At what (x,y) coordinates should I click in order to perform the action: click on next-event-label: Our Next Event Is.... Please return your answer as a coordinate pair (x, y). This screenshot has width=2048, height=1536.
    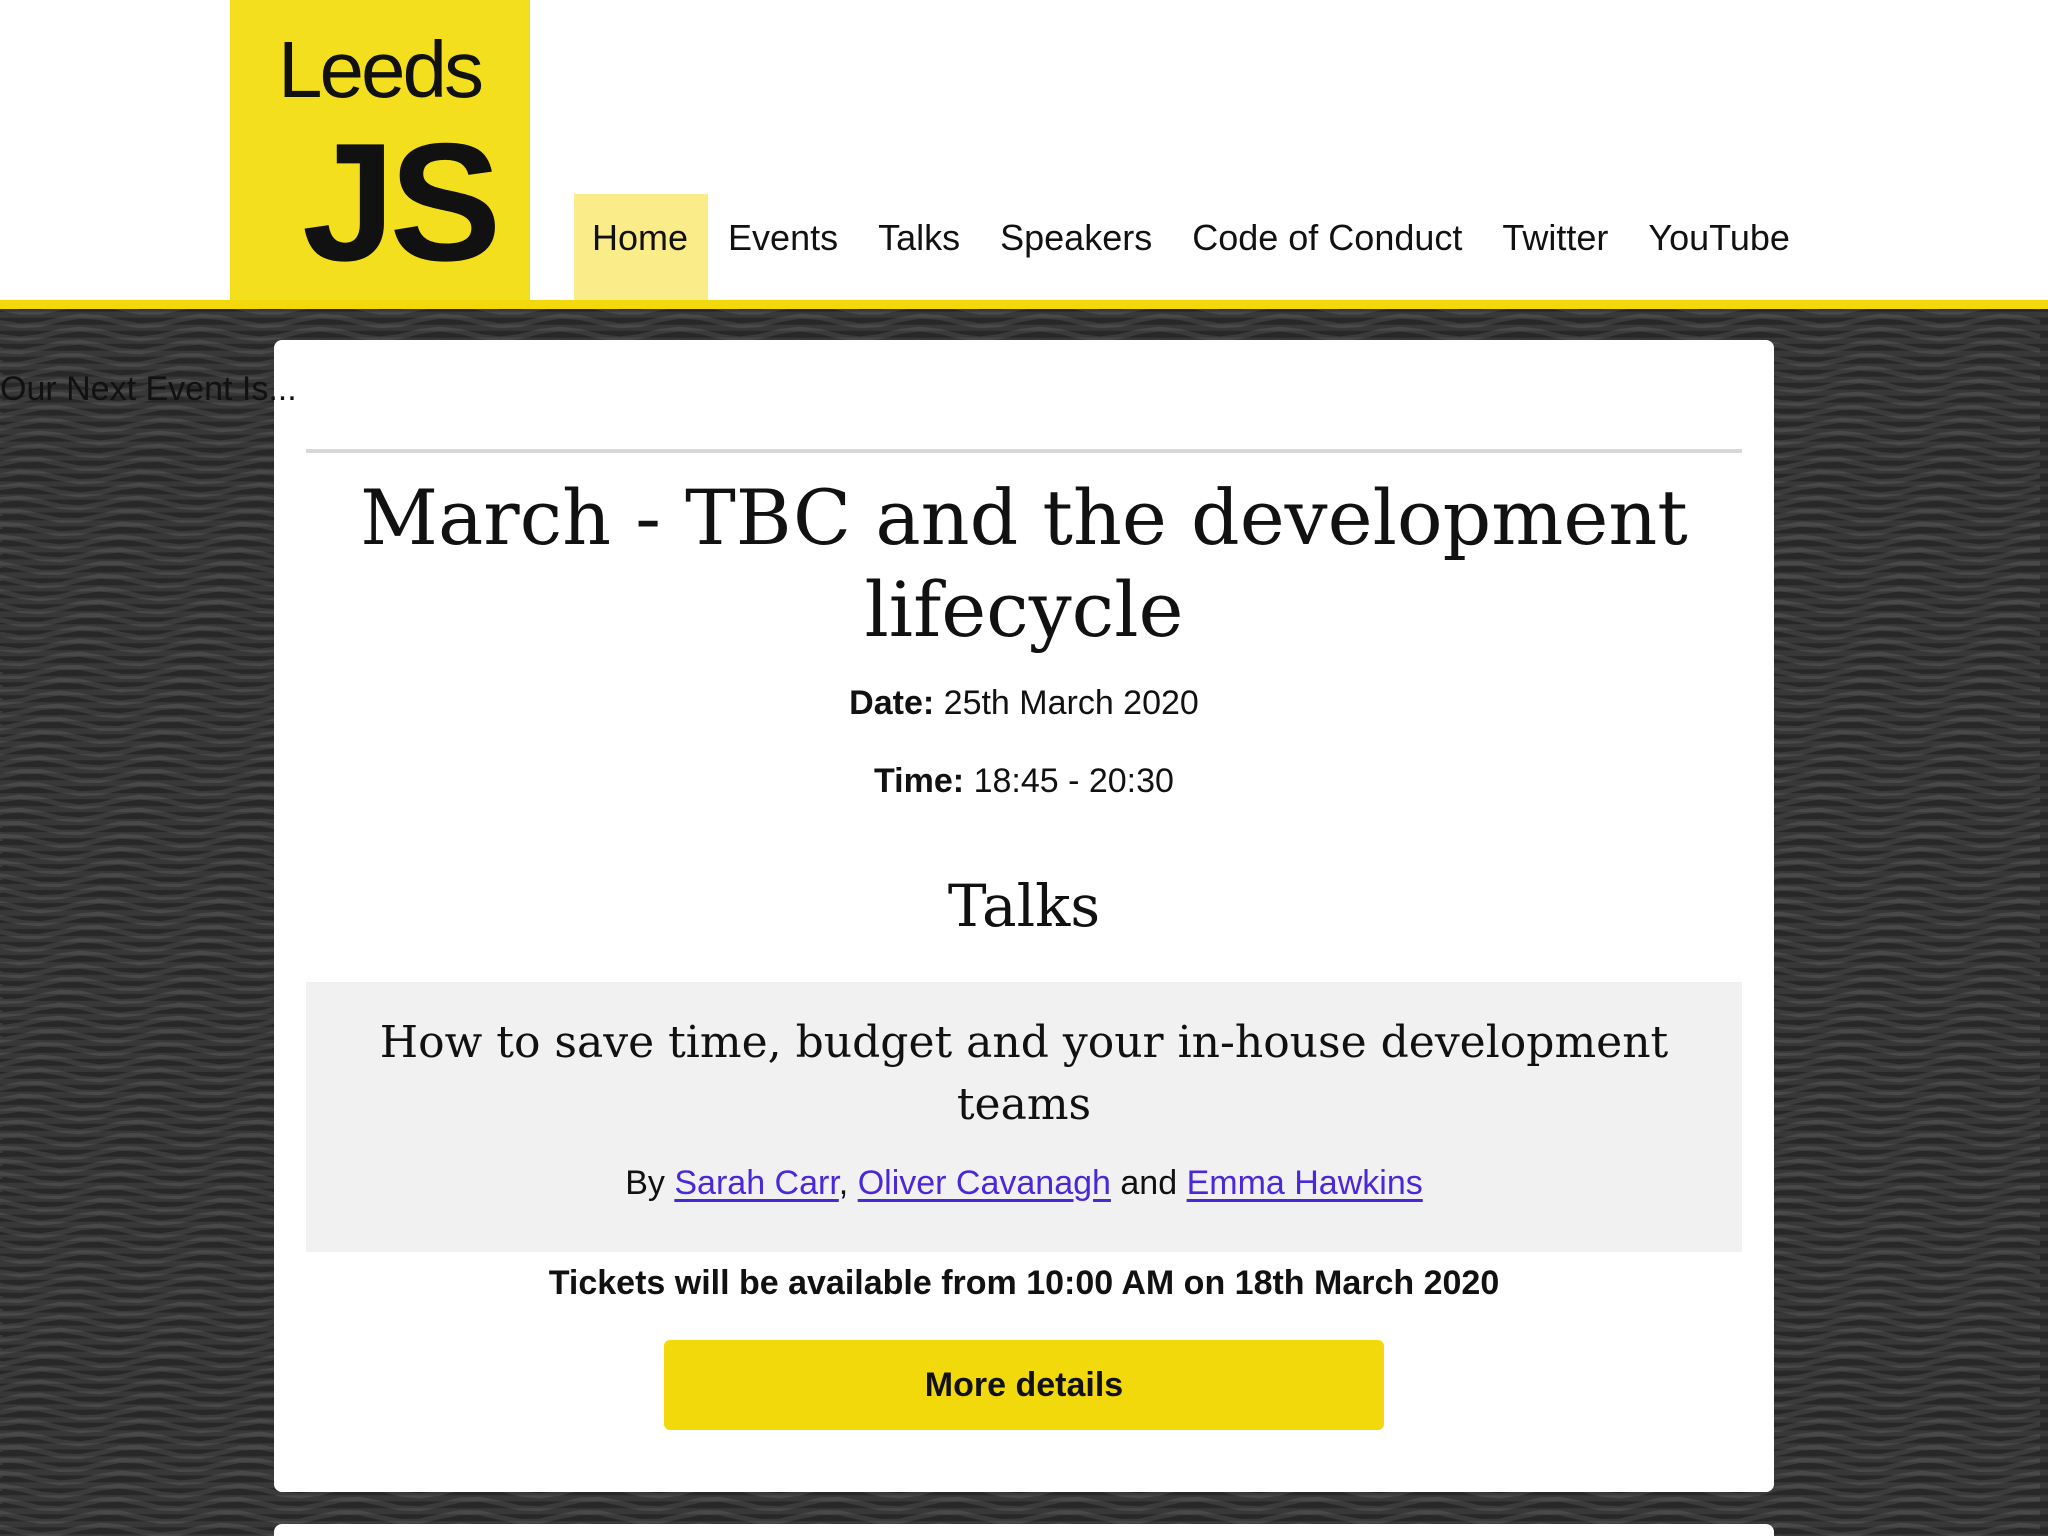
    Looking at the image, I should click on (148, 389).